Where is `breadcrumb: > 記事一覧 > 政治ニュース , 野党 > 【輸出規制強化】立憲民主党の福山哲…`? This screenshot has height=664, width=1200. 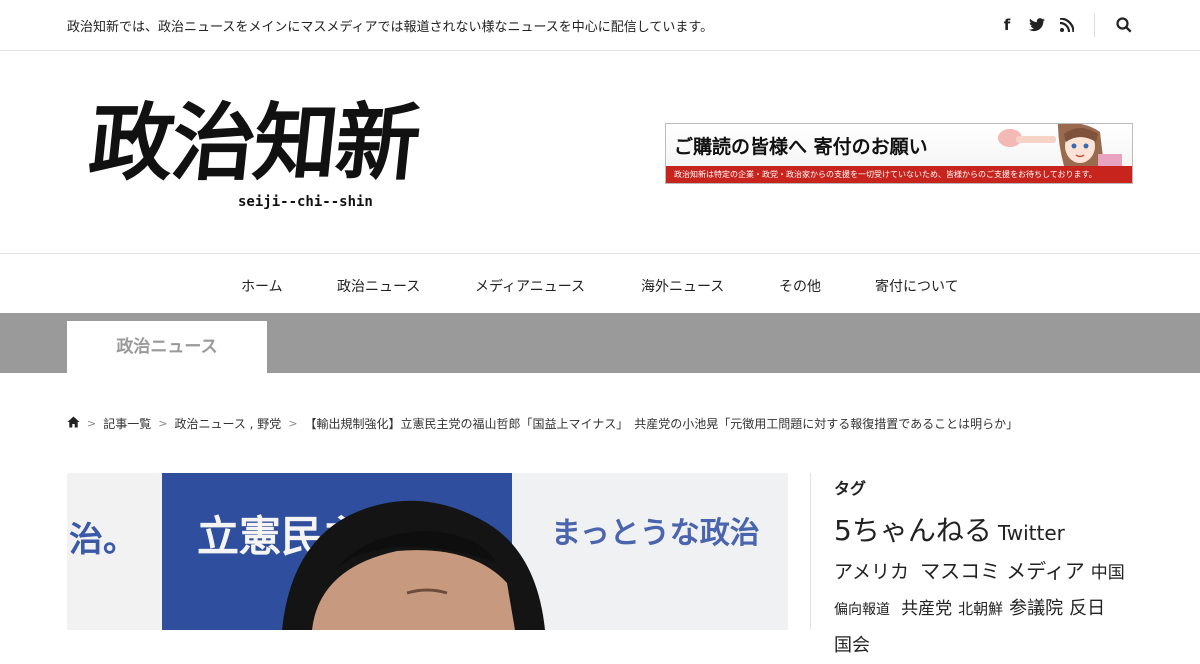 breadcrumb: > 記事一覧 > 政治ニュース , 野党 > 【輸出規制強化】立憲民主党の福山哲… is located at coordinates (542, 423).